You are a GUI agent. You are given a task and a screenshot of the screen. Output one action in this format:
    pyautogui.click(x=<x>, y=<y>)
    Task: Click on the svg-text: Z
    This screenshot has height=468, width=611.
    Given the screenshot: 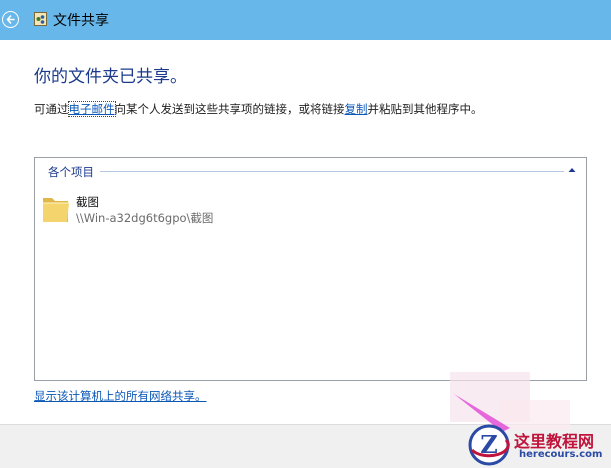 What is the action you would take?
    pyautogui.click(x=489, y=444)
    